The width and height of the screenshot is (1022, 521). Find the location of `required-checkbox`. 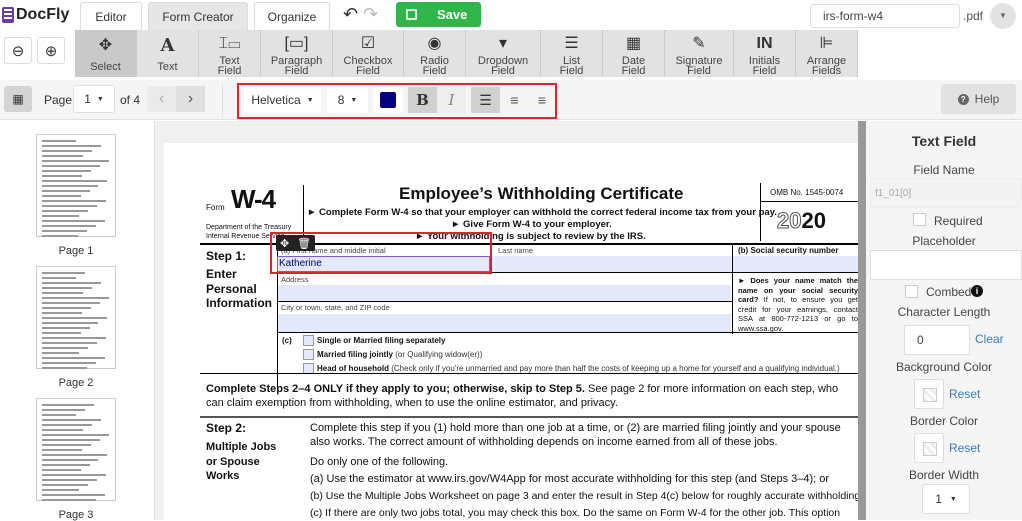

required-checkbox is located at coordinates (919, 219).